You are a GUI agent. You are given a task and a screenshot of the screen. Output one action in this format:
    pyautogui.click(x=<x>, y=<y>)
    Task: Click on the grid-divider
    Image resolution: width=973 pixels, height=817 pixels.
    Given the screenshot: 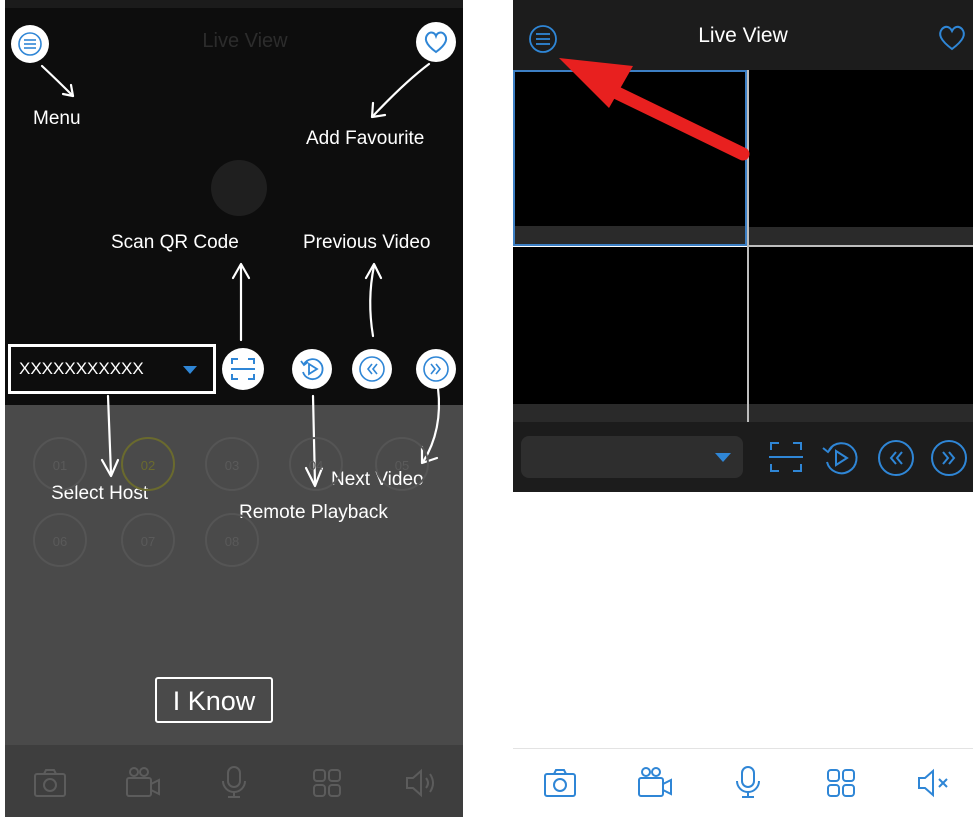 What is the action you would take?
    pyautogui.click(x=860, y=246)
    